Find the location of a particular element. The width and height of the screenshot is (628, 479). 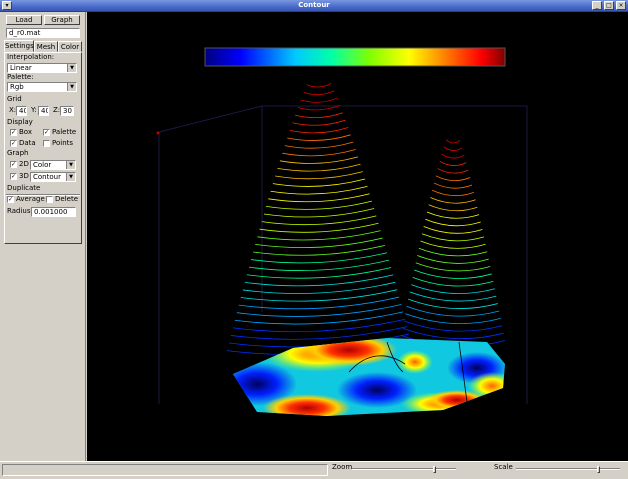

delete-label: Delete is located at coordinates (66, 199).